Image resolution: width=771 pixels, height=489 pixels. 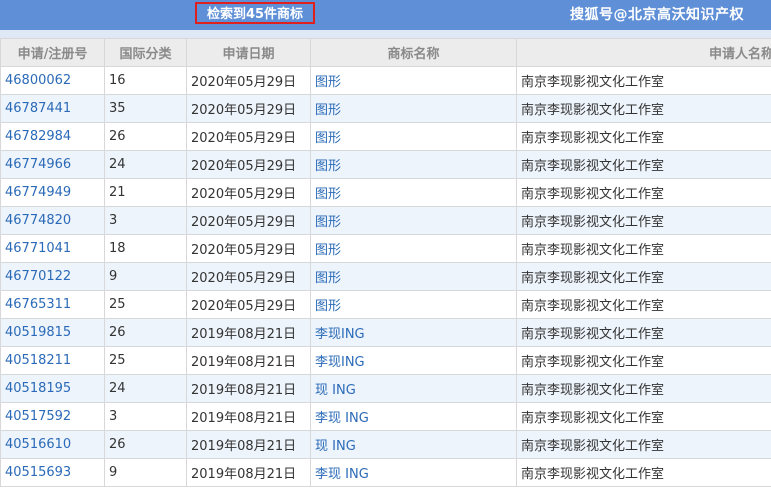 What do you see at coordinates (38, 304) in the screenshot?
I see `reg-no-link: 46765311` at bounding box center [38, 304].